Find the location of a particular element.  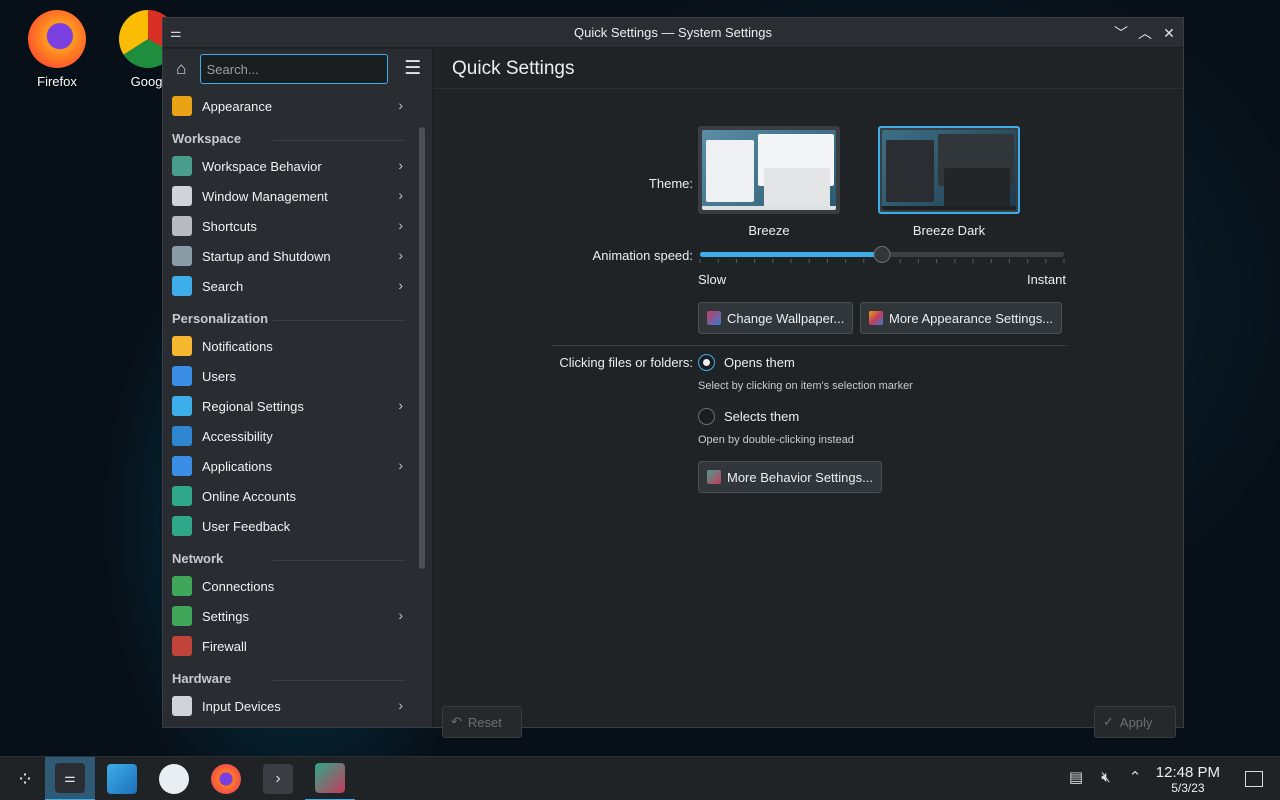

home-icon: ⌂ is located at coordinates (181, 69).